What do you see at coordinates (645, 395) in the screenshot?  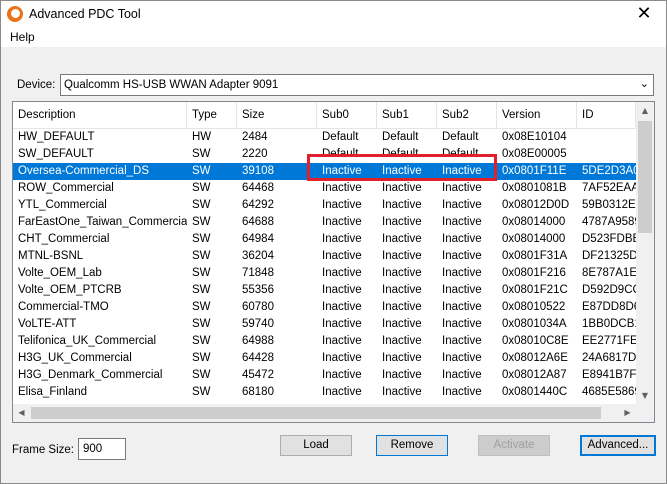 I see `scroll-down-icon: ▼` at bounding box center [645, 395].